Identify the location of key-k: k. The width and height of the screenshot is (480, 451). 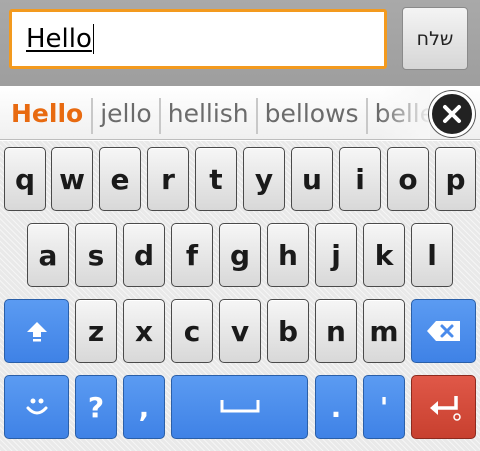
(384, 255).